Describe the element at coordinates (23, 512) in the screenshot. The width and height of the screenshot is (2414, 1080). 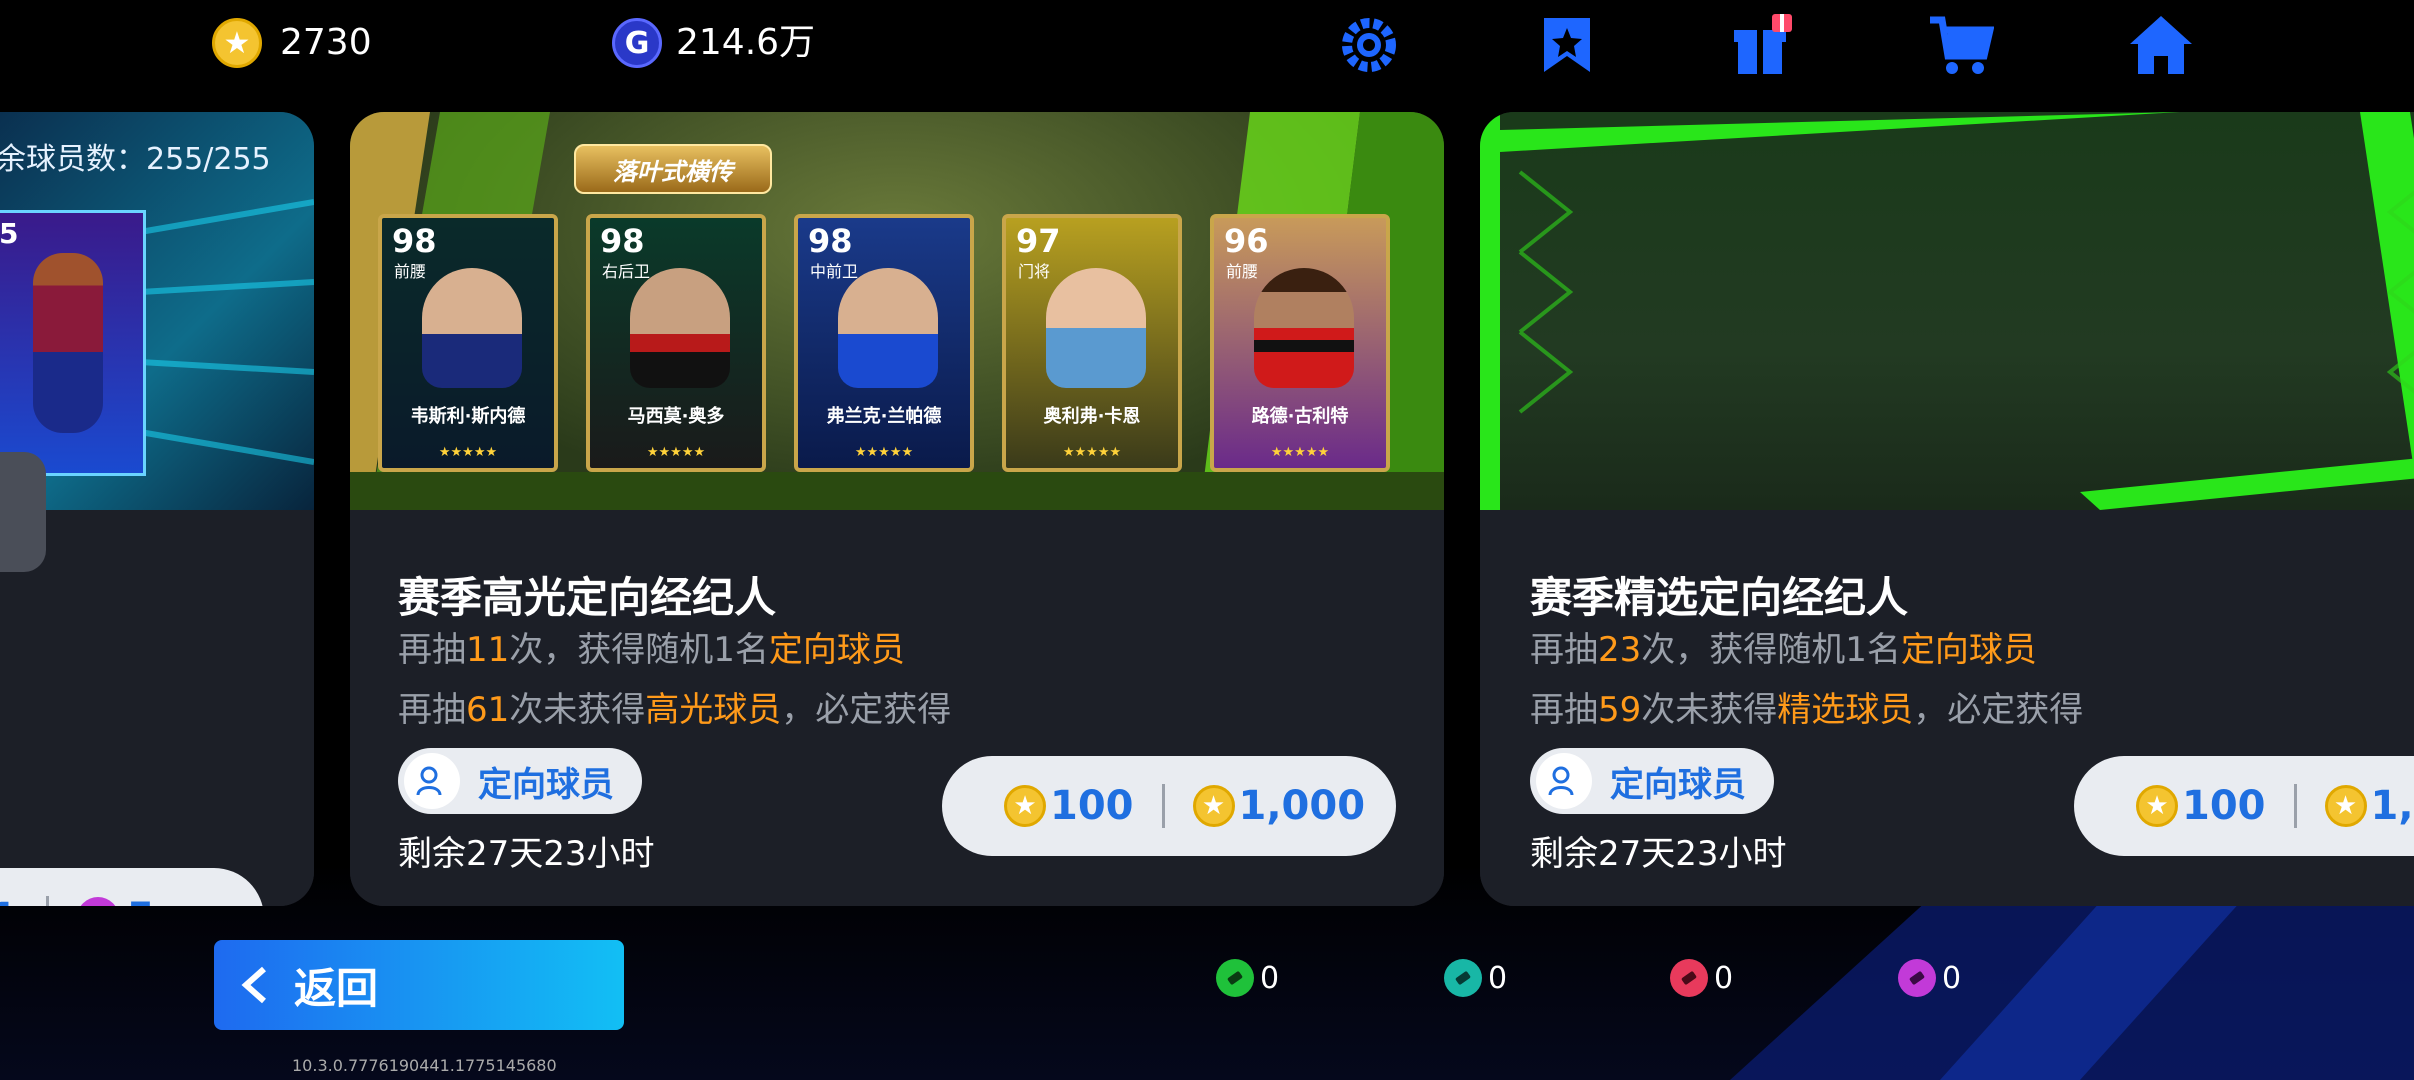
I see `left-side-handle` at that location.